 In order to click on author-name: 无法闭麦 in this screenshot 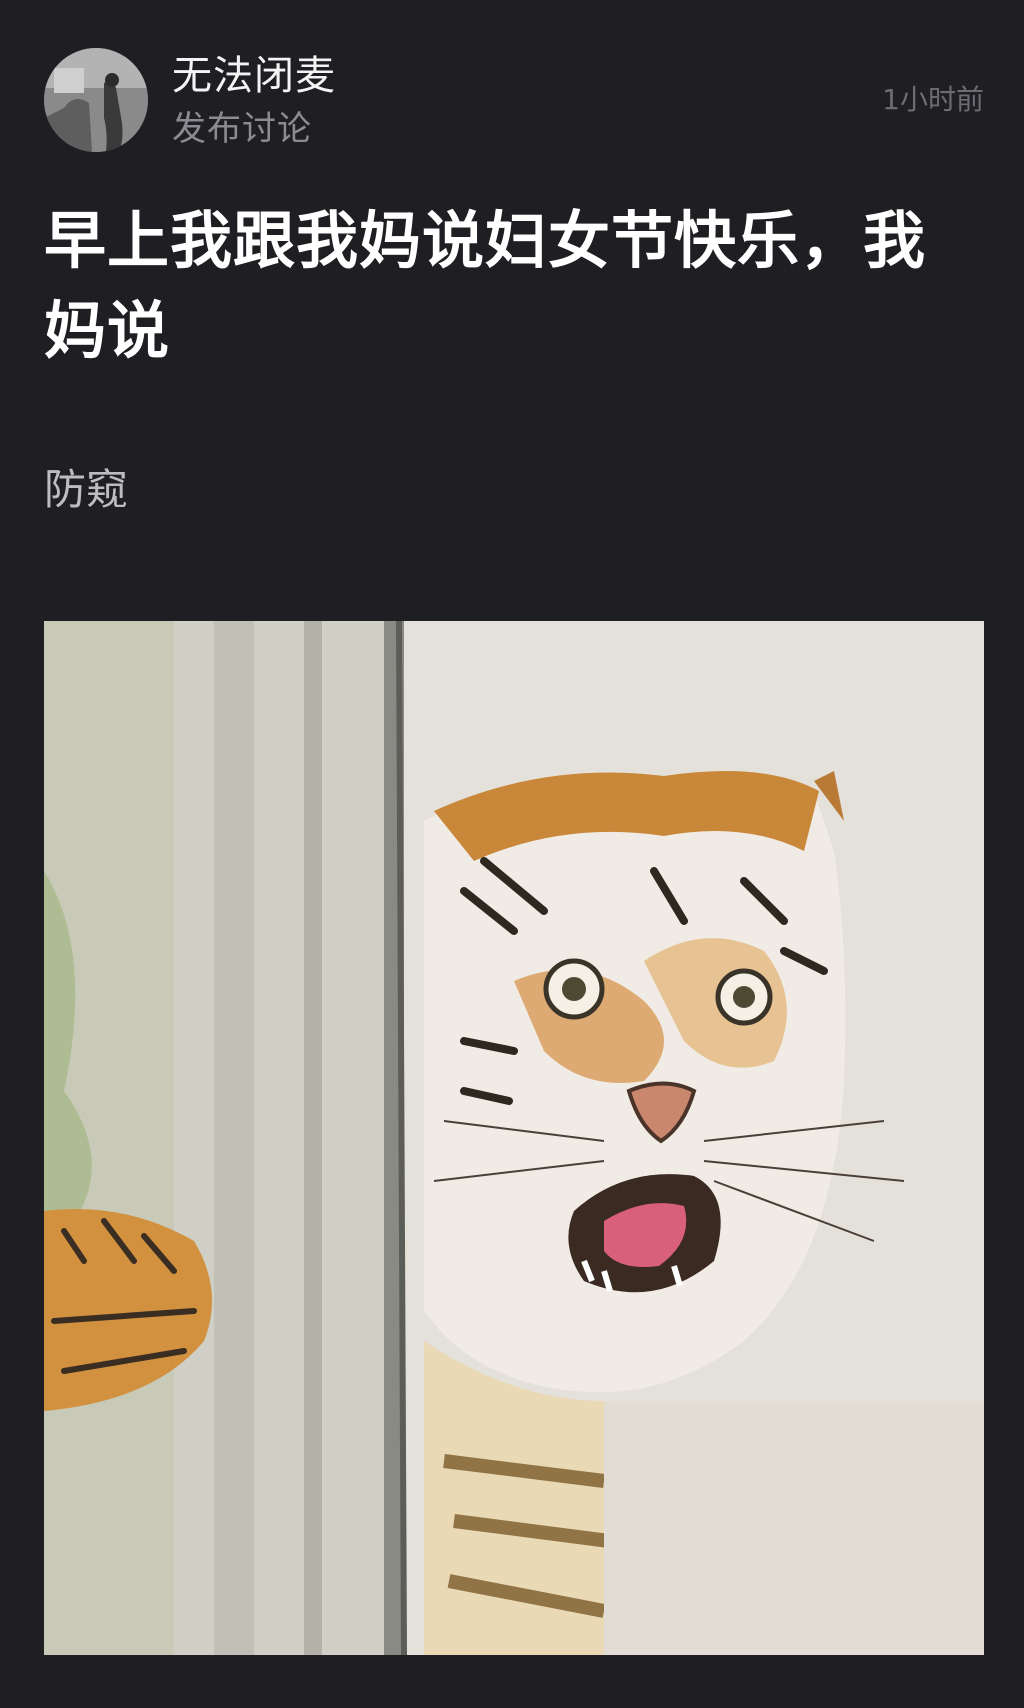, I will do `click(254, 76)`.